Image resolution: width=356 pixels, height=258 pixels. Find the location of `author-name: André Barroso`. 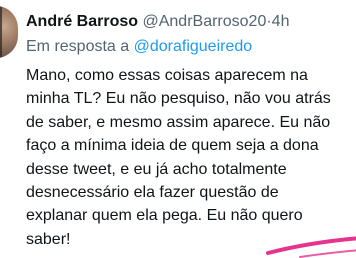

author-name: André Barroso is located at coordinates (82, 21).